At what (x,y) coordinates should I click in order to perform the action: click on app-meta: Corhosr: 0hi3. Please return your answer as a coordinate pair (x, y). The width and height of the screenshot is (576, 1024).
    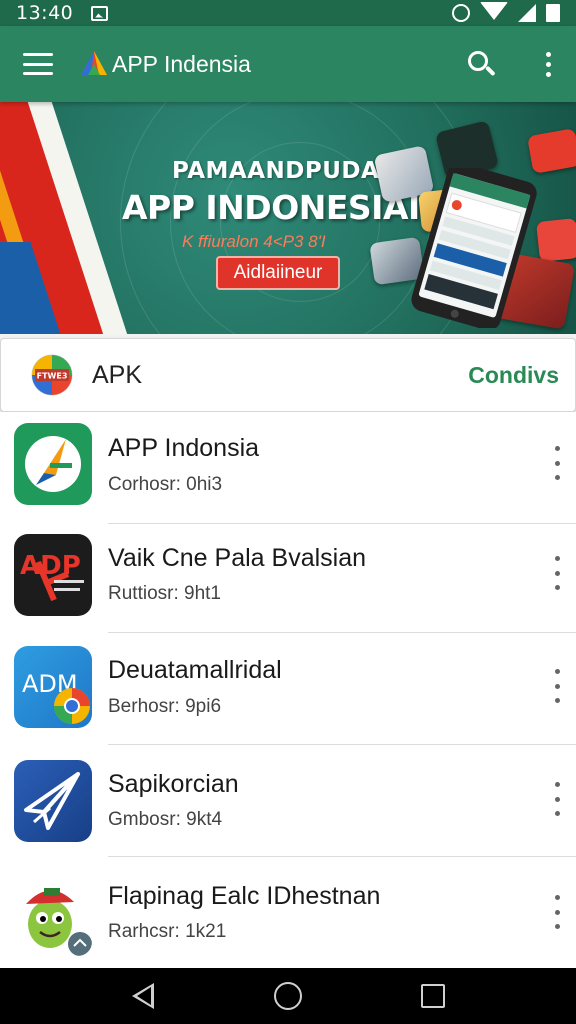
    Looking at the image, I should click on (165, 484).